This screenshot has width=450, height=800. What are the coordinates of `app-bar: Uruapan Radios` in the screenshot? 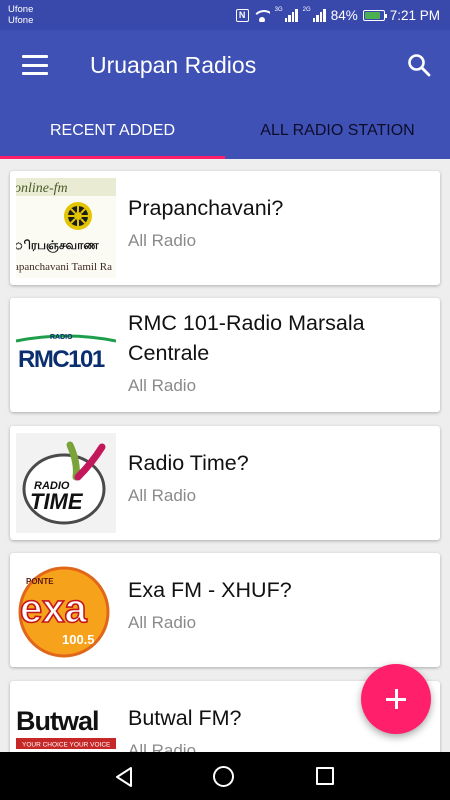 It's located at (225, 66).